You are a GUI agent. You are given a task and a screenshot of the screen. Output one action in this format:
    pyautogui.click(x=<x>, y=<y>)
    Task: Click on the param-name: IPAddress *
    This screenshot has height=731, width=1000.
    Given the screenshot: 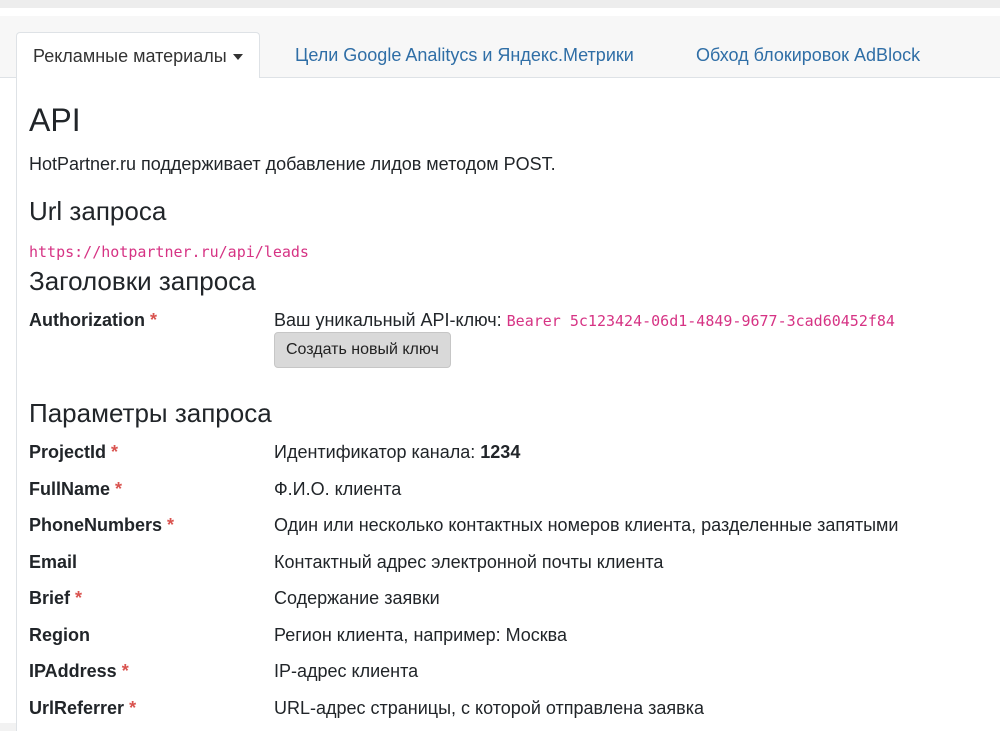 What is the action you would take?
    pyautogui.click(x=79, y=671)
    